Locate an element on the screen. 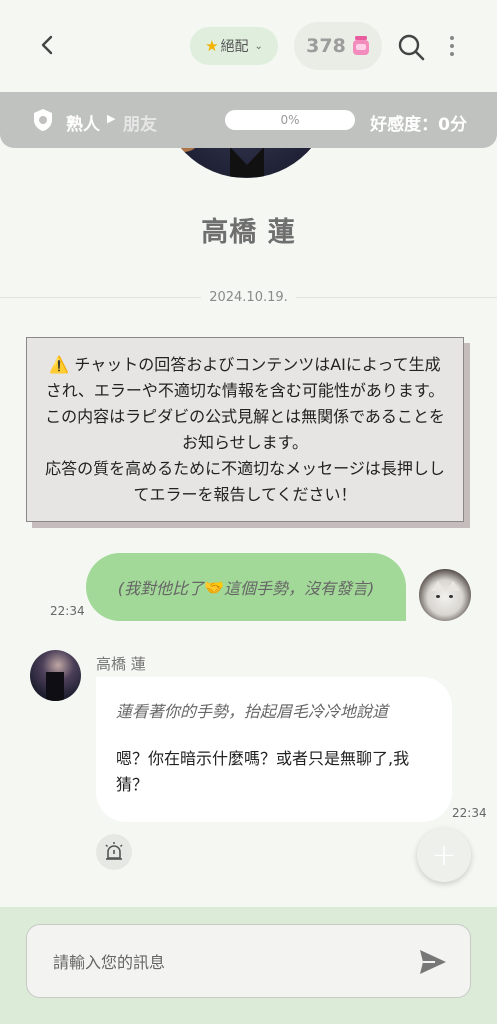 This screenshot has height=1024, width=497. alarm-icon is located at coordinates (114, 851).